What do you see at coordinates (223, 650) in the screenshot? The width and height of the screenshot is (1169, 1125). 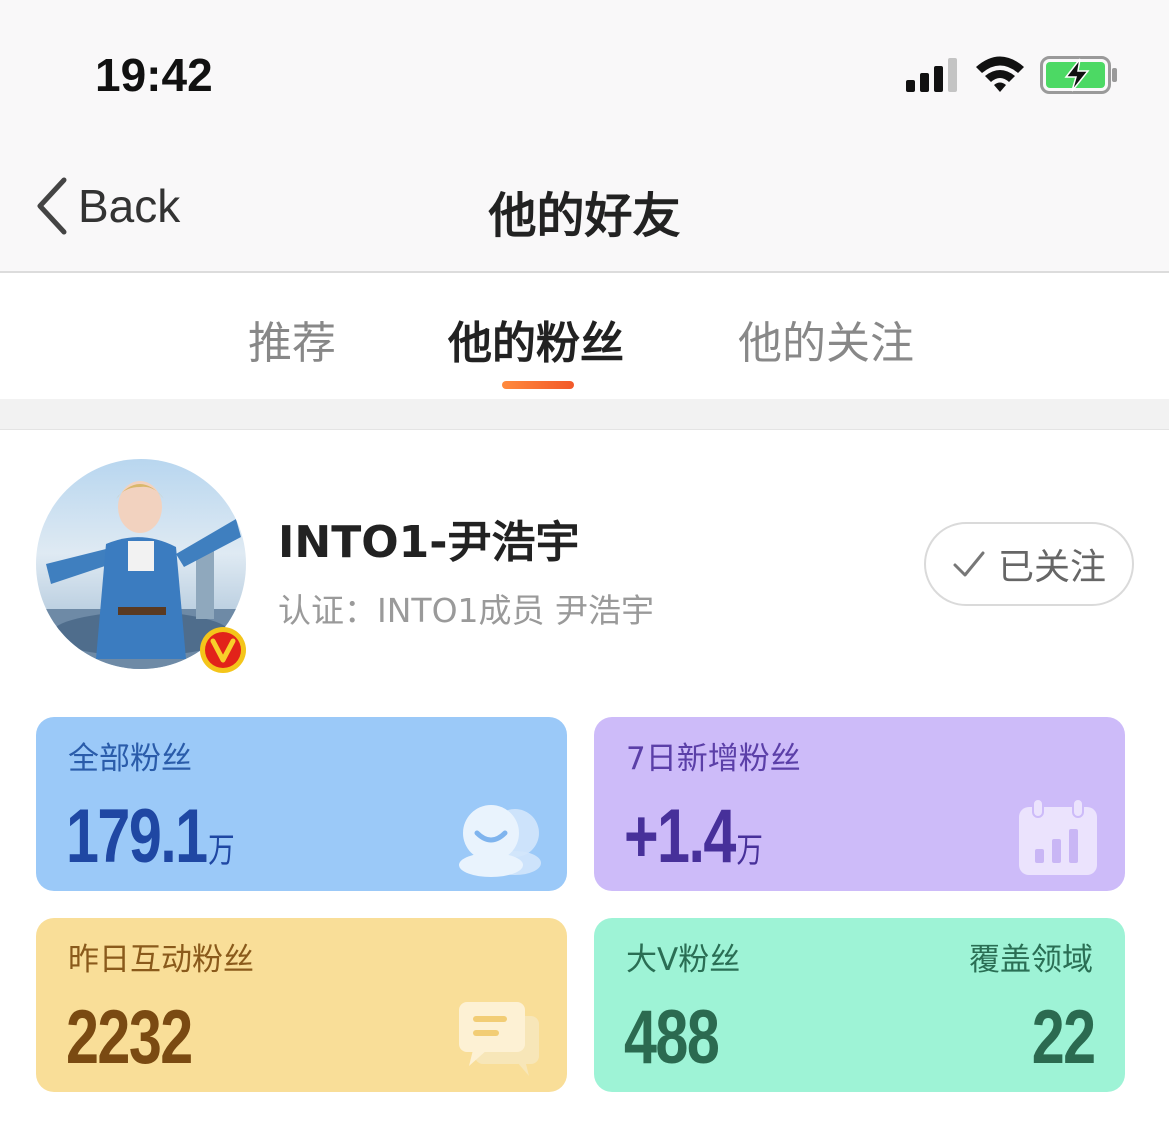 I see `verified-v-icon` at bounding box center [223, 650].